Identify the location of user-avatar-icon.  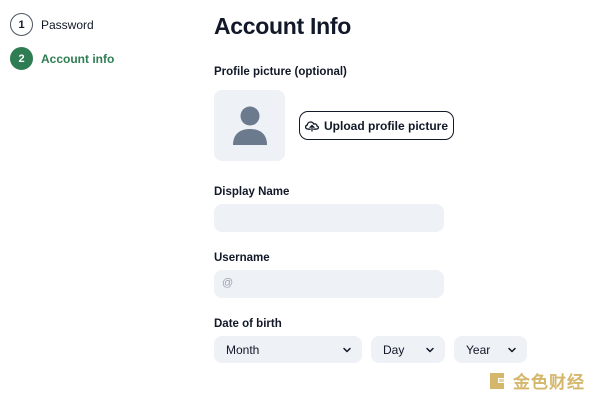
(249, 125).